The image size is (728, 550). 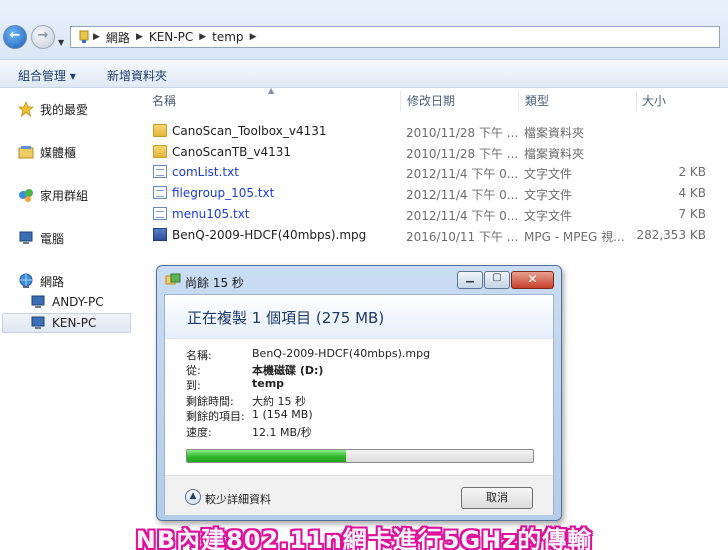 What do you see at coordinates (364, 538) in the screenshot?
I see `caption-overlay: NB內建802.11n網卡進行5GHz的傳輸` at bounding box center [364, 538].